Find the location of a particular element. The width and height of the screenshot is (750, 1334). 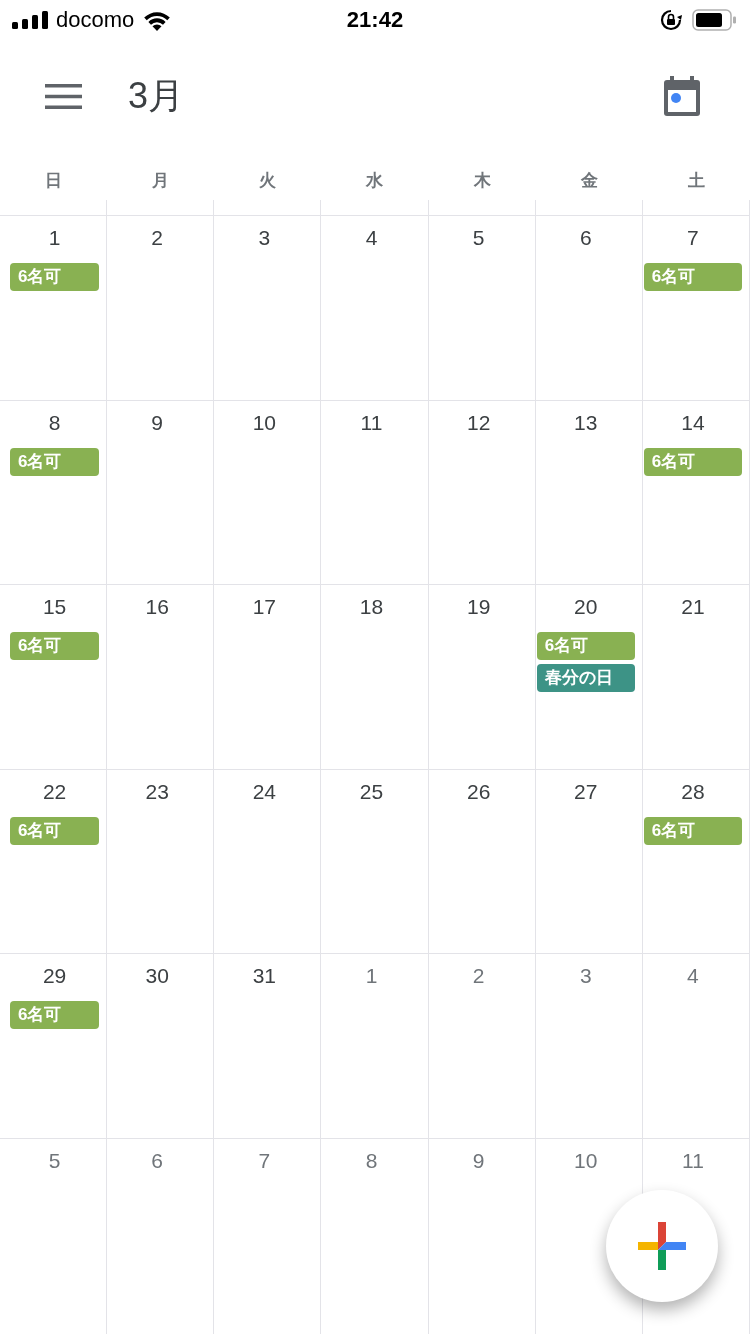

day-number: 12 is located at coordinates (478, 422).